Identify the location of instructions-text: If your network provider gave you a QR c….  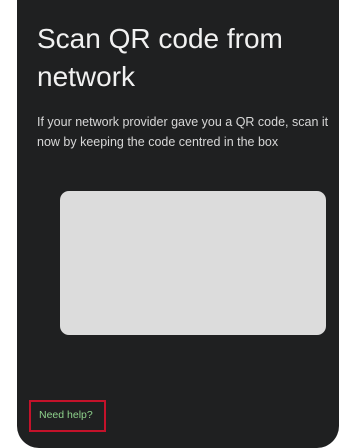
(183, 132).